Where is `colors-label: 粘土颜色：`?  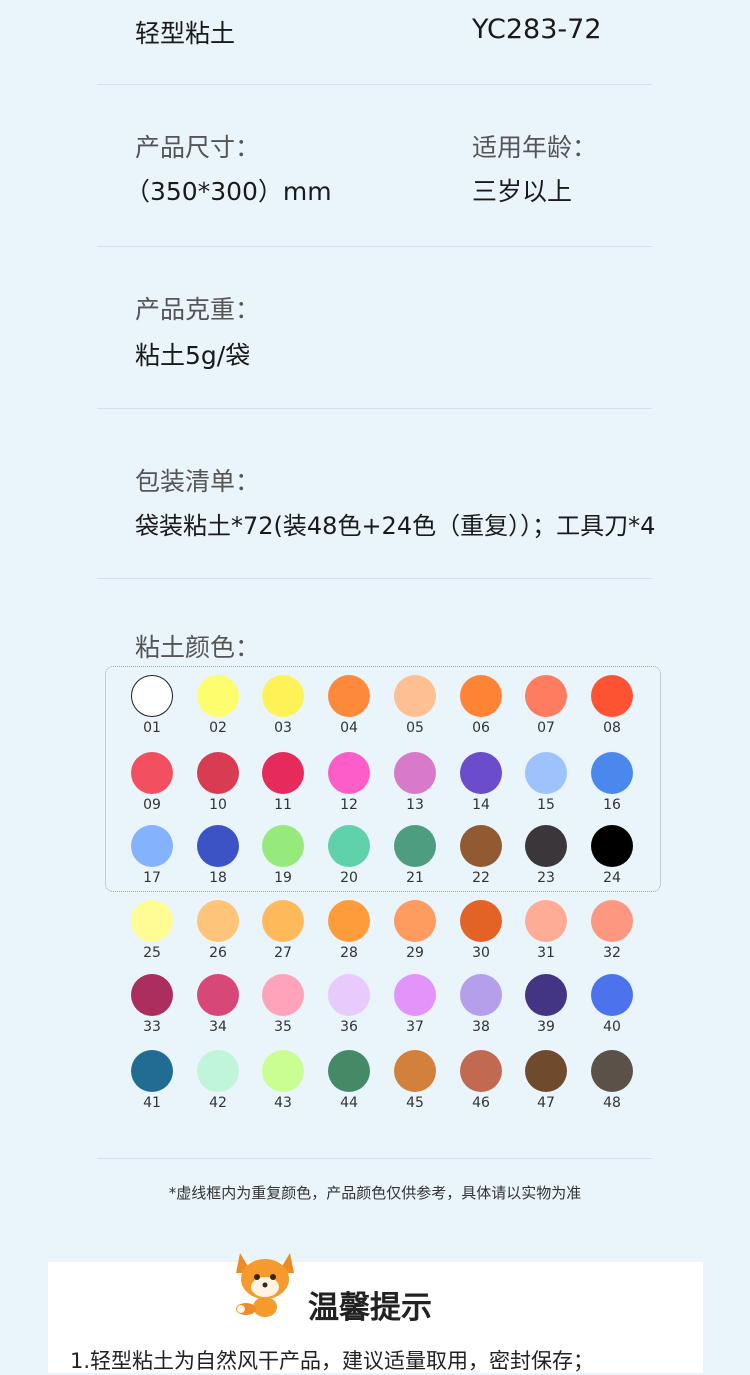 colors-label: 粘土颜色： is located at coordinates (198, 647).